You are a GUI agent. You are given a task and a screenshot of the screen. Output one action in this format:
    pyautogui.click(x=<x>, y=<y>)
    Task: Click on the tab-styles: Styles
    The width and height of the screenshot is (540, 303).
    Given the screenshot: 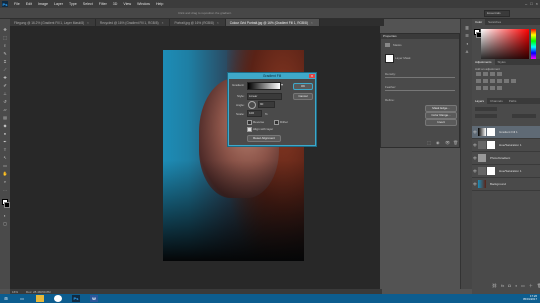 What is the action you would take?
    pyautogui.click(x=502, y=62)
    